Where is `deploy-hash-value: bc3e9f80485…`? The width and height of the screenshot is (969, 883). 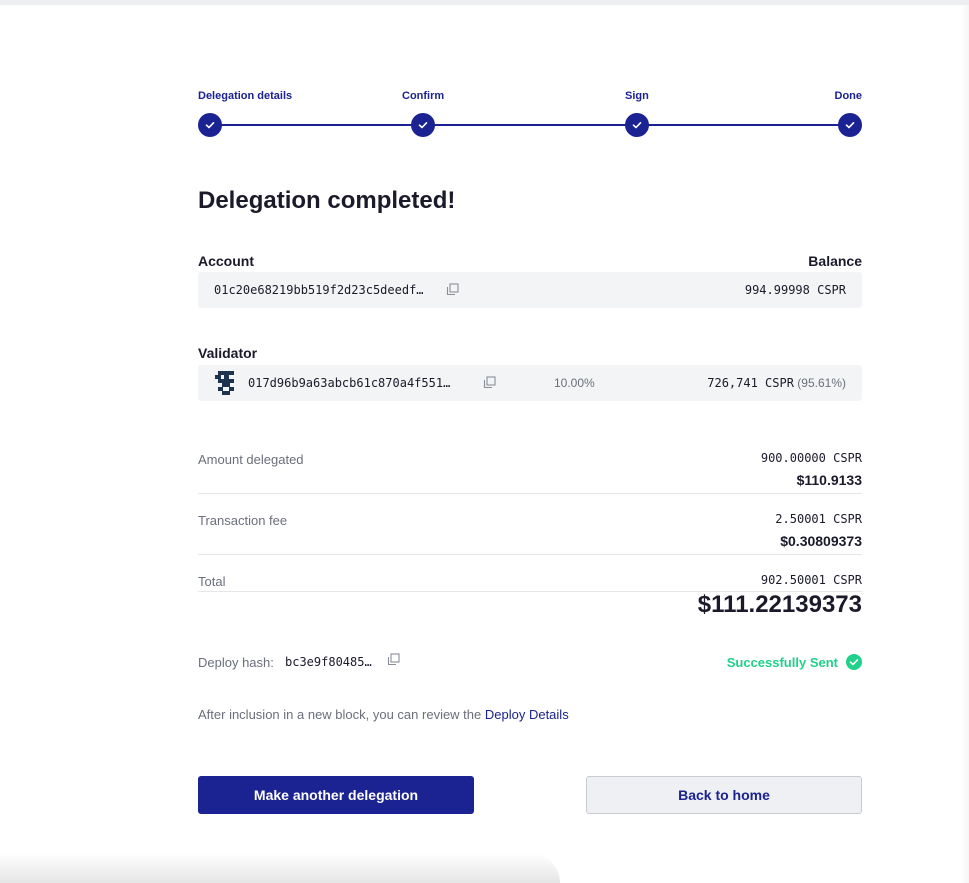
deploy-hash-value: bc3e9f80485… is located at coordinates (328, 662).